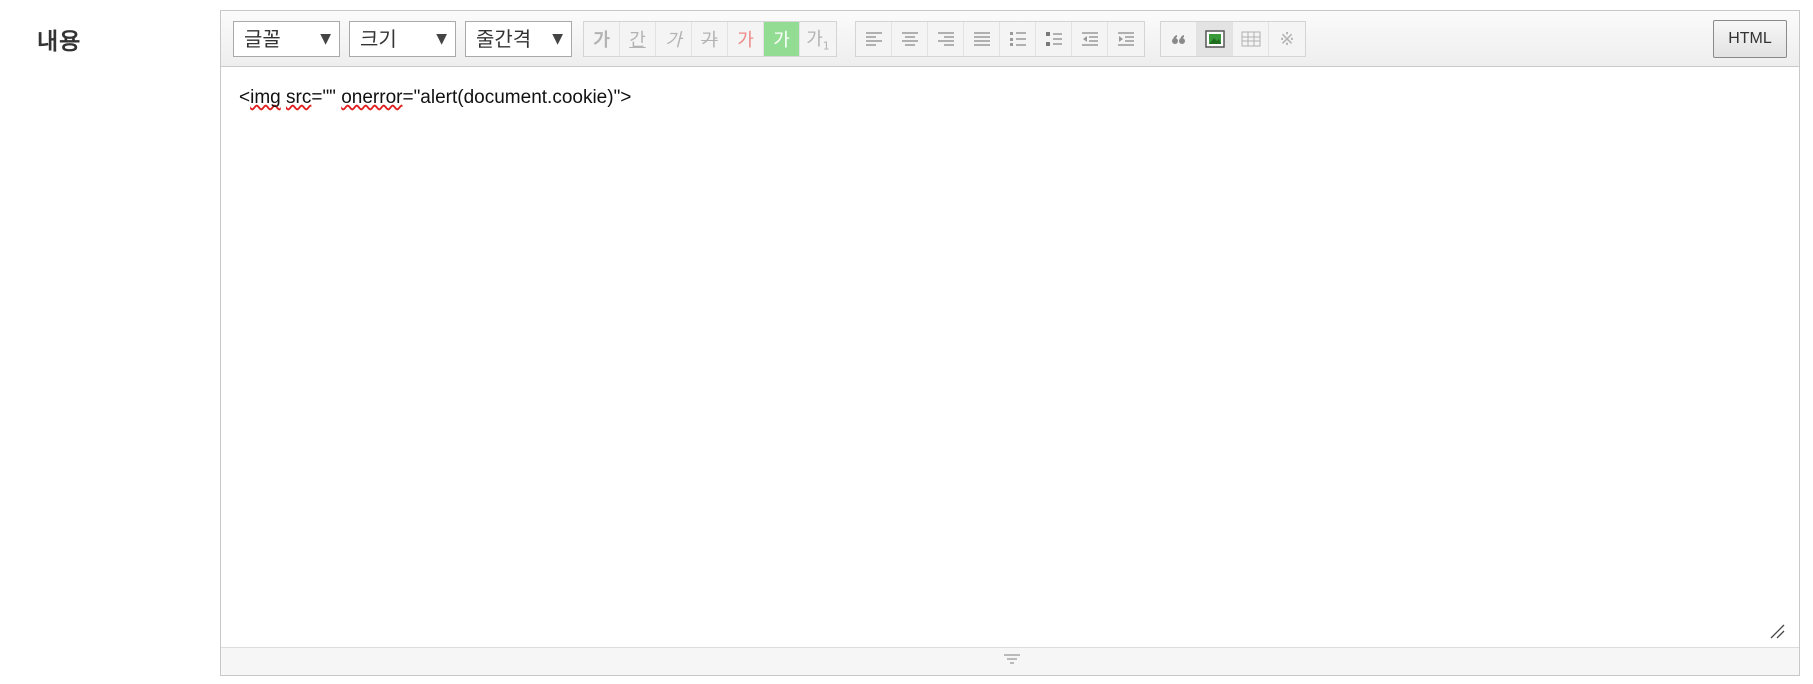 This screenshot has height=684, width=1813. What do you see at coordinates (1777, 631) in the screenshot?
I see `resize-handle-icon` at bounding box center [1777, 631].